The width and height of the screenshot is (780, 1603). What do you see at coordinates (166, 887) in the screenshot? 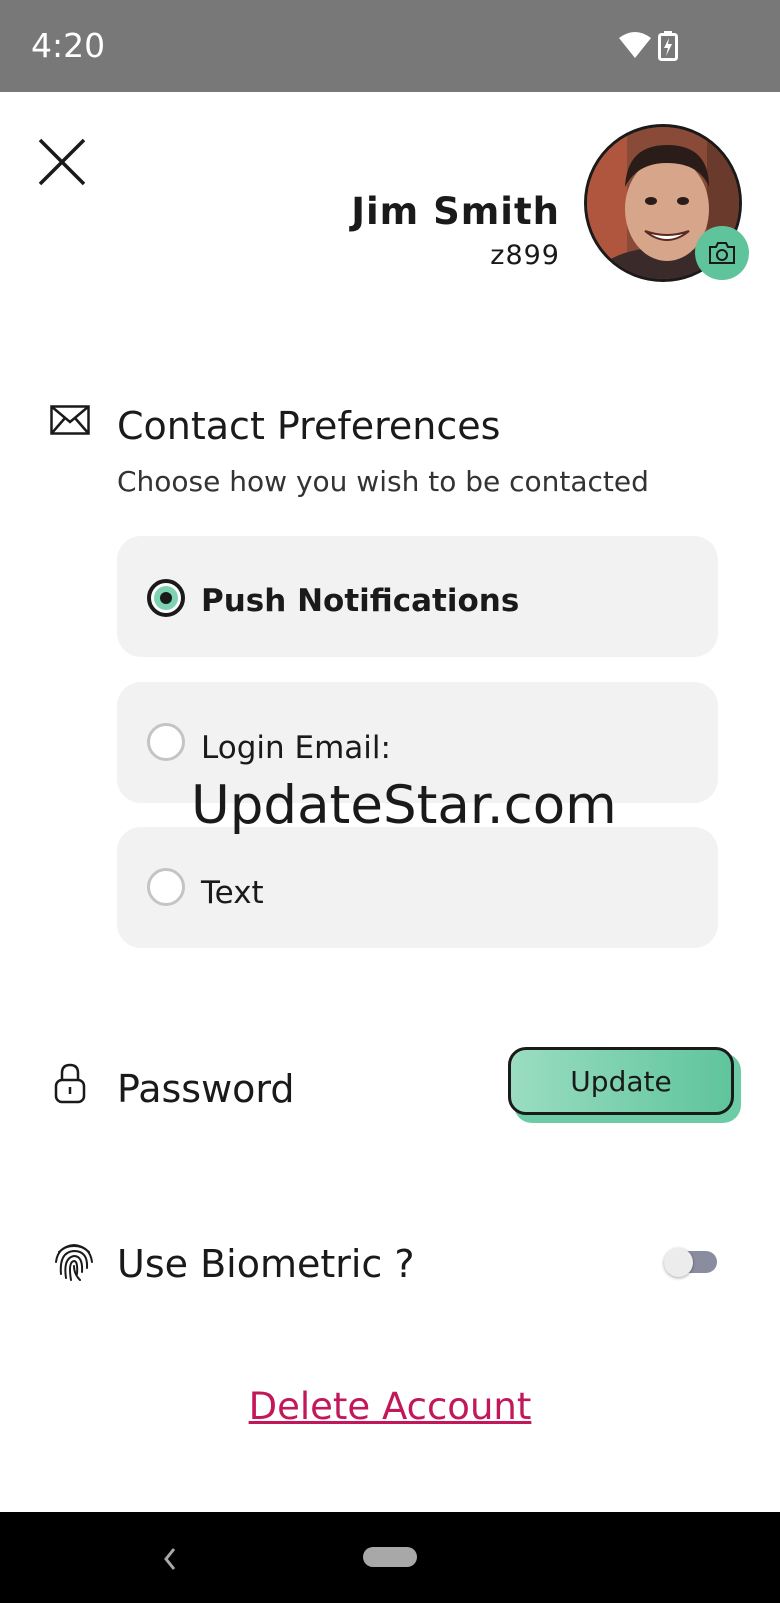
I see `radio-text` at bounding box center [166, 887].